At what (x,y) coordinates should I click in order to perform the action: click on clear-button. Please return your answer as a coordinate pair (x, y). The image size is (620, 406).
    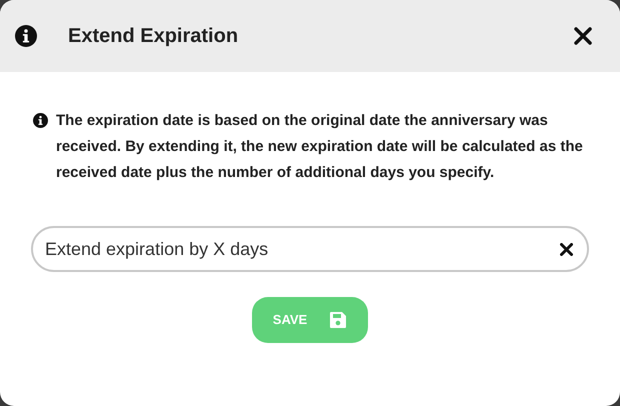
    Looking at the image, I should click on (566, 249).